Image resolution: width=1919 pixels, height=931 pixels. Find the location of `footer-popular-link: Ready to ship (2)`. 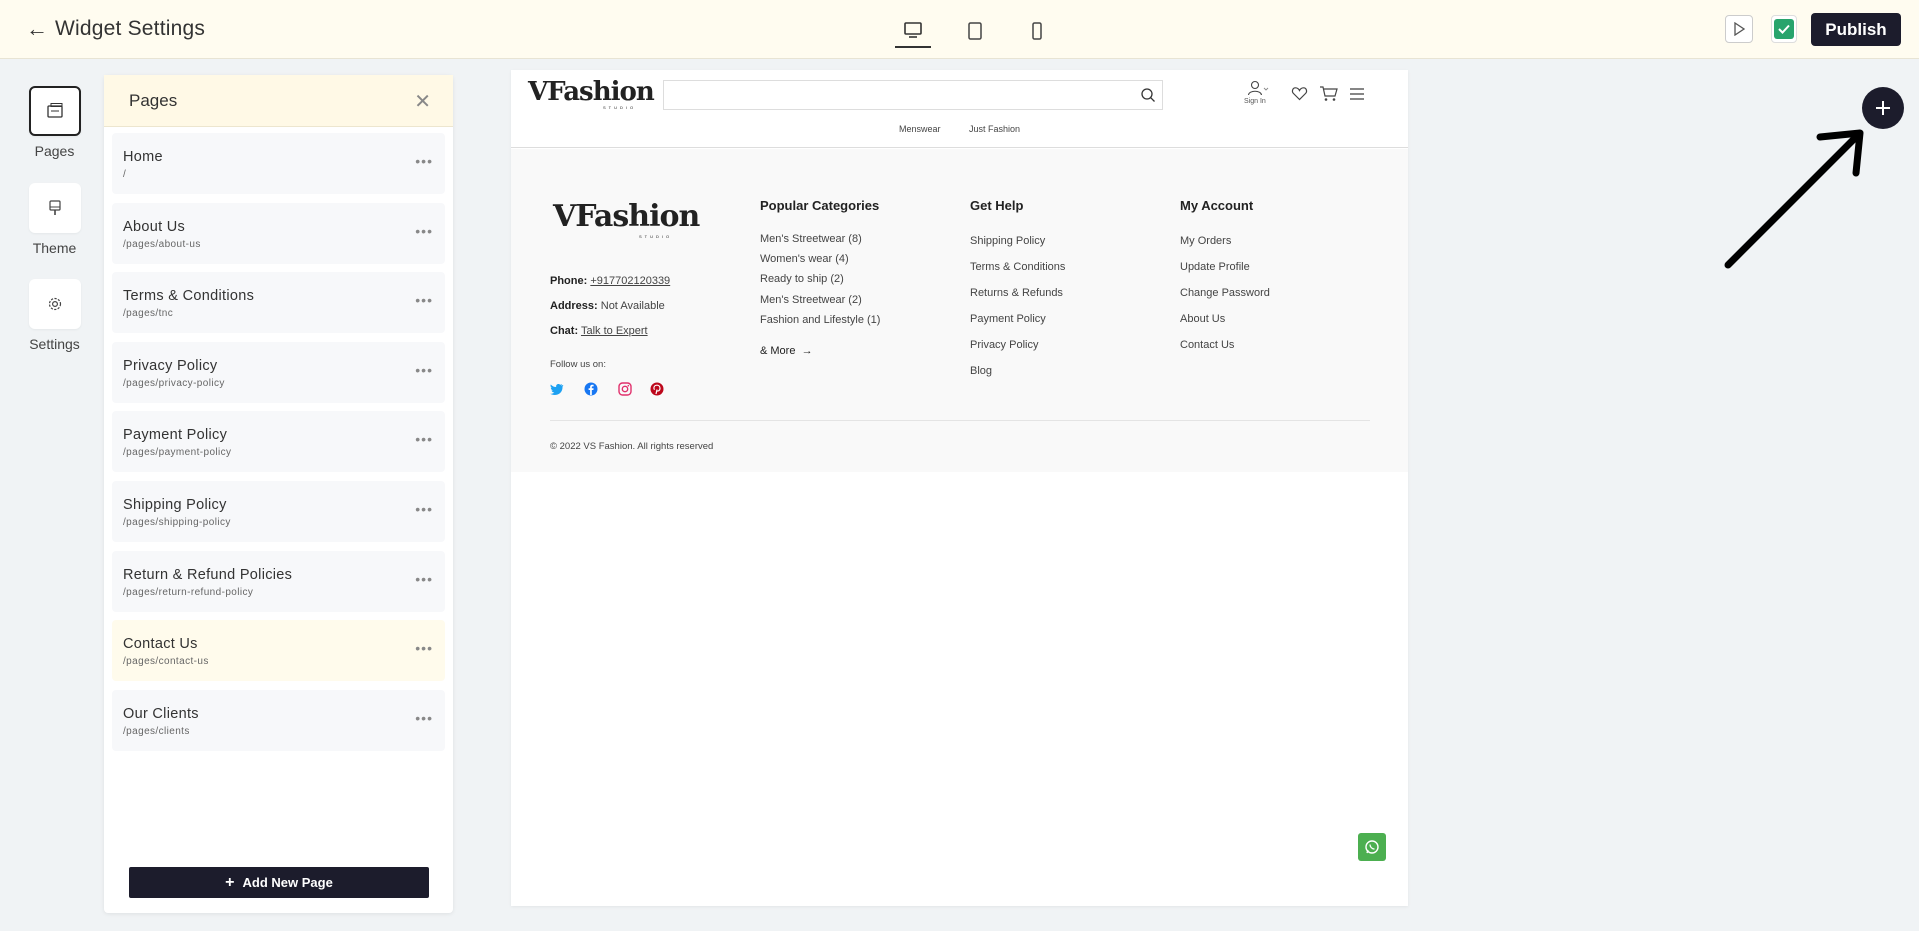

footer-popular-link: Ready to ship (2) is located at coordinates (802, 279).